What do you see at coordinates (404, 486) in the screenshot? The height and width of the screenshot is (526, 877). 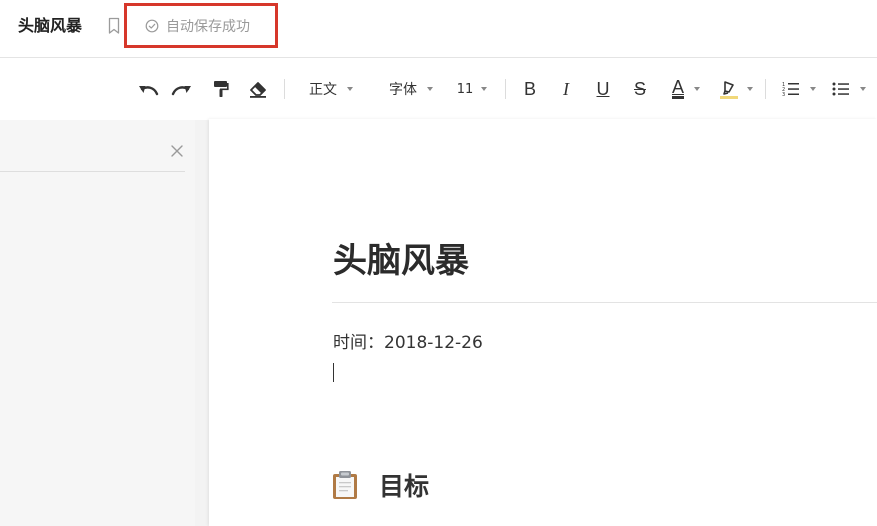 I see `section-title: 目标` at bounding box center [404, 486].